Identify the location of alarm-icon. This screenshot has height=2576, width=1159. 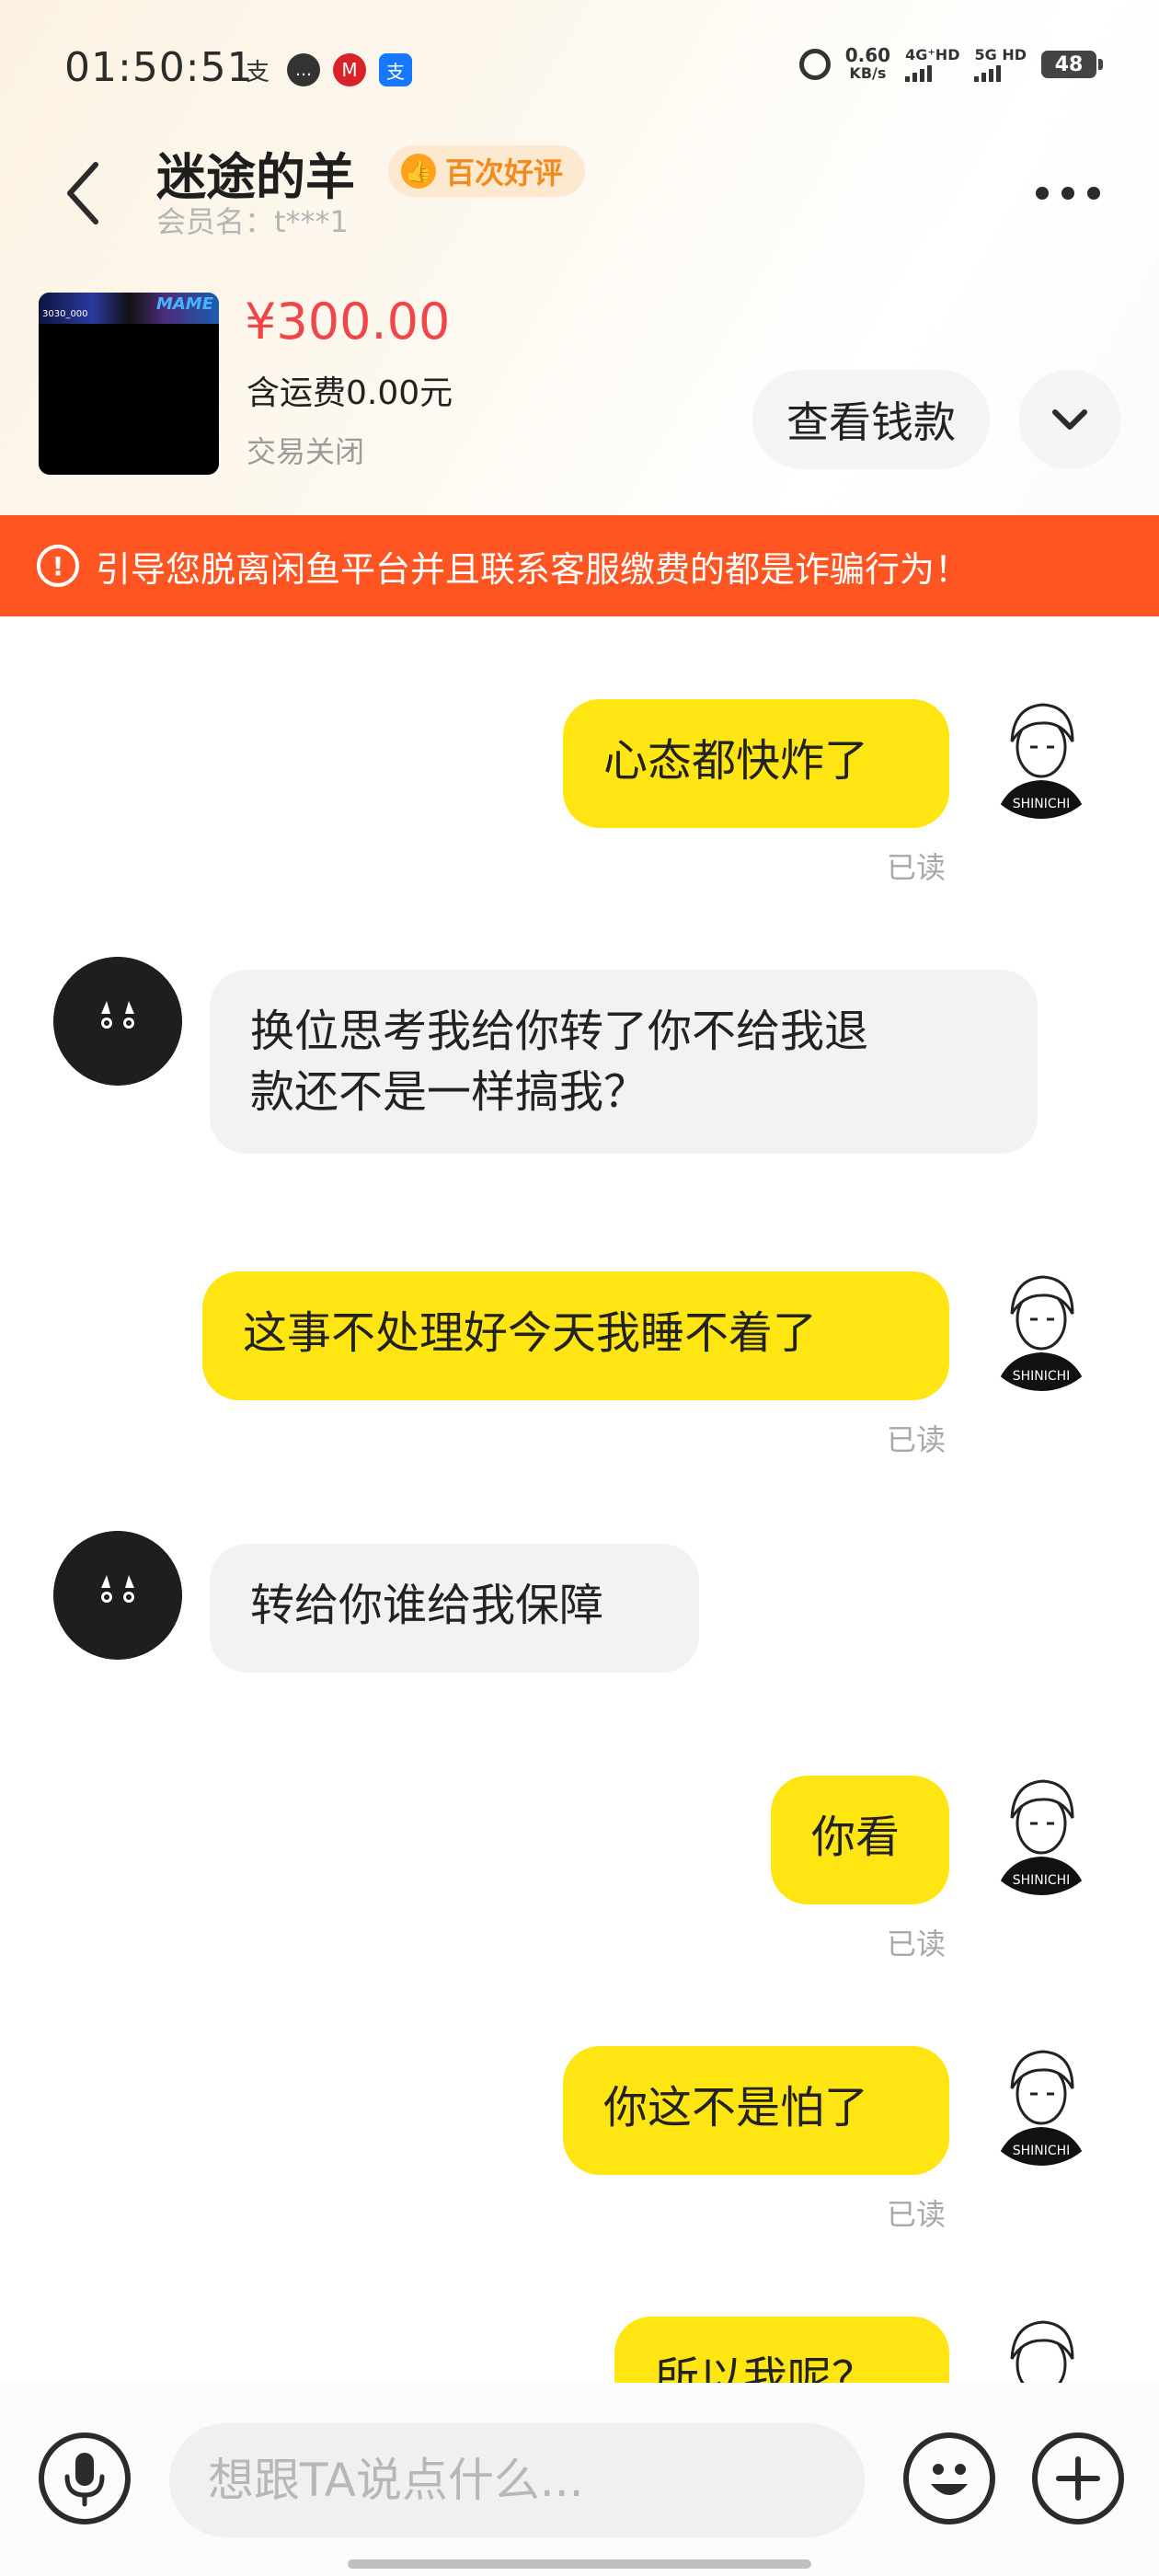
(814, 64).